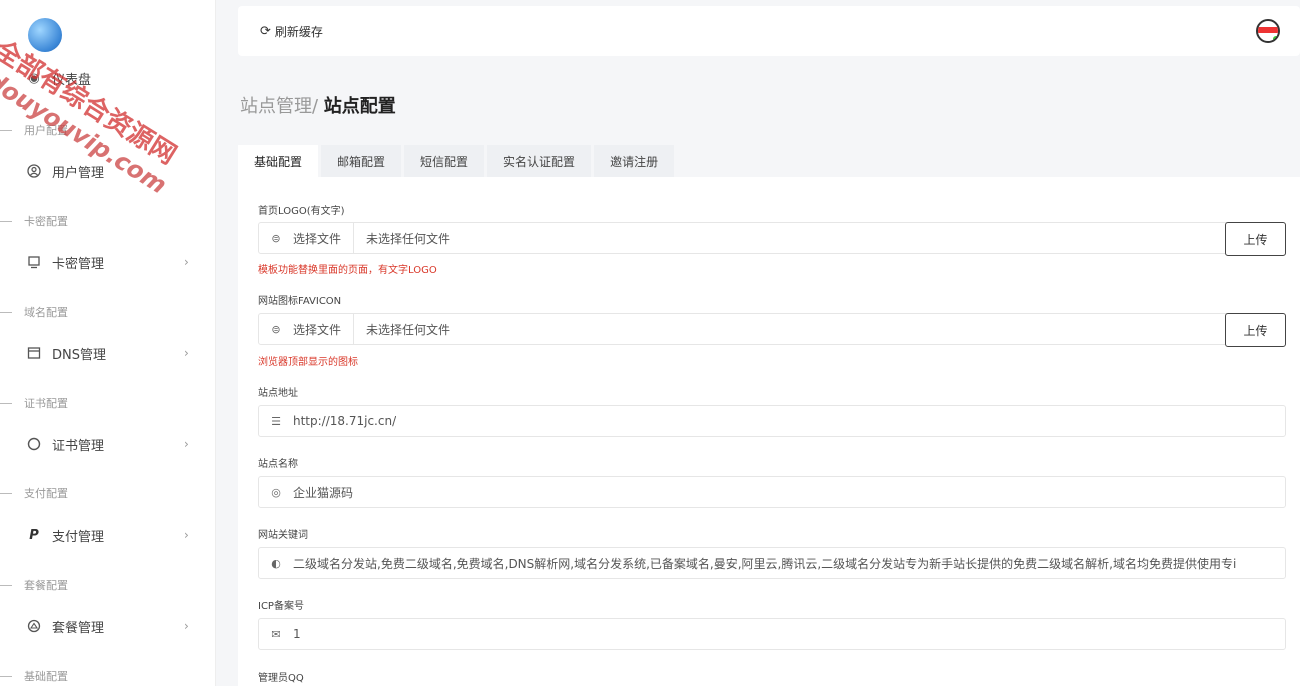 The height and width of the screenshot is (686, 1300). Describe the element at coordinates (281, 606) in the screenshot. I see `icp-label: ICP备案号` at that location.